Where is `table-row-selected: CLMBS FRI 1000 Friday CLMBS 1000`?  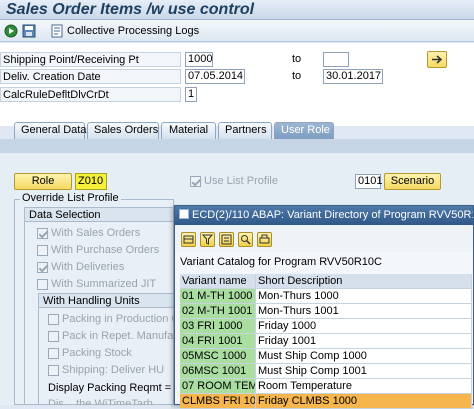
table-row-selected: CLMBS FRI 1000 Friday CLMBS 1000 is located at coordinates (326, 401).